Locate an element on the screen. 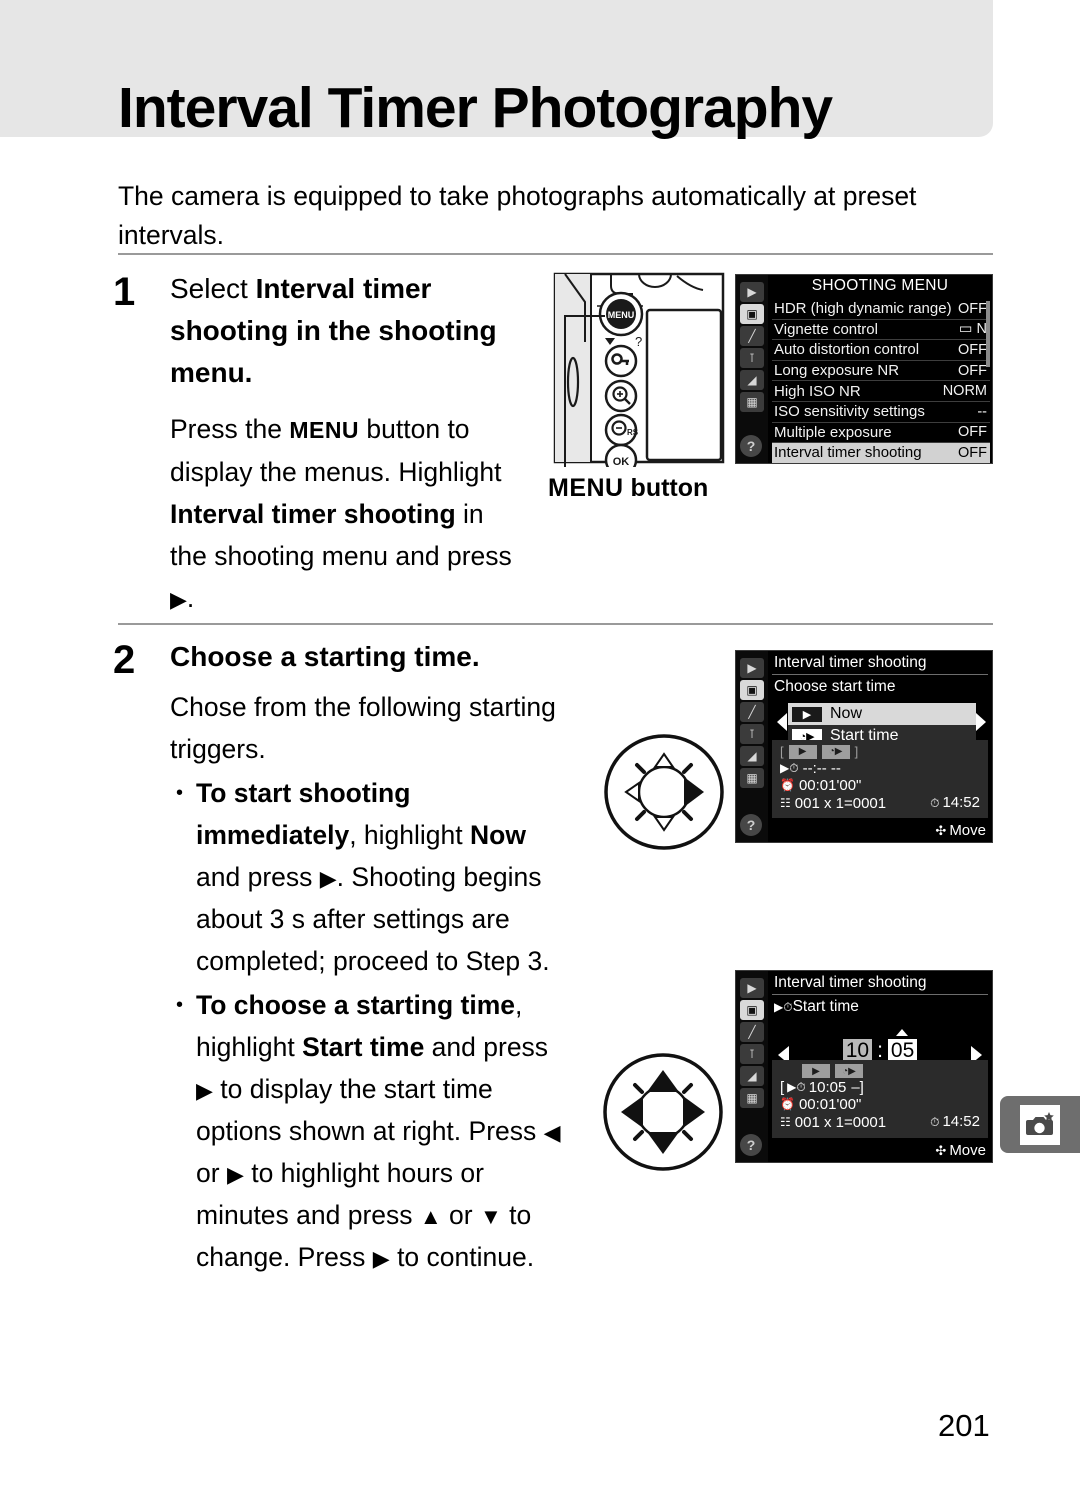 This screenshot has width=1080, height=1486. start-time-badge-icon: ◔▶ is located at coordinates (849, 1071).